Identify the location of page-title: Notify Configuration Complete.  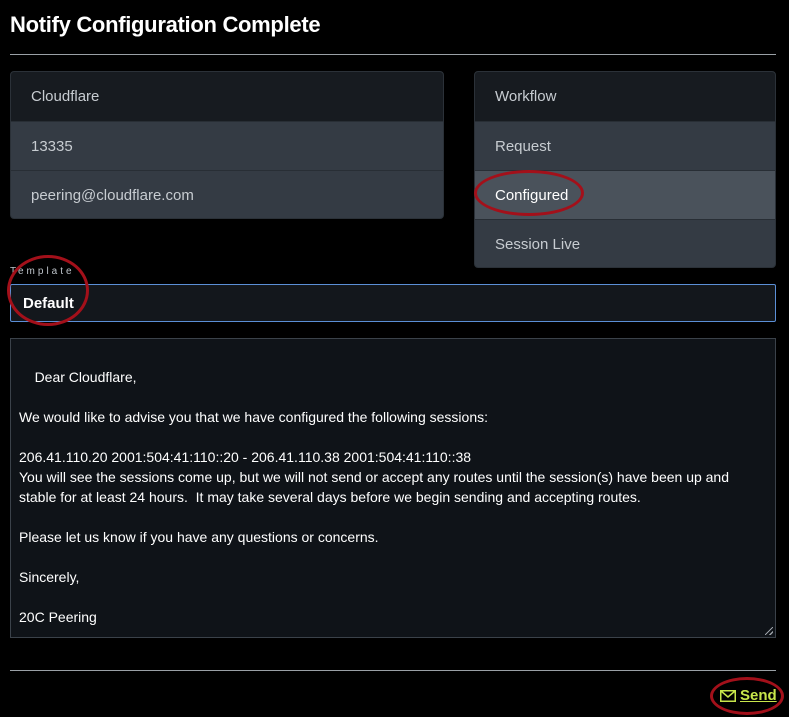
(165, 24).